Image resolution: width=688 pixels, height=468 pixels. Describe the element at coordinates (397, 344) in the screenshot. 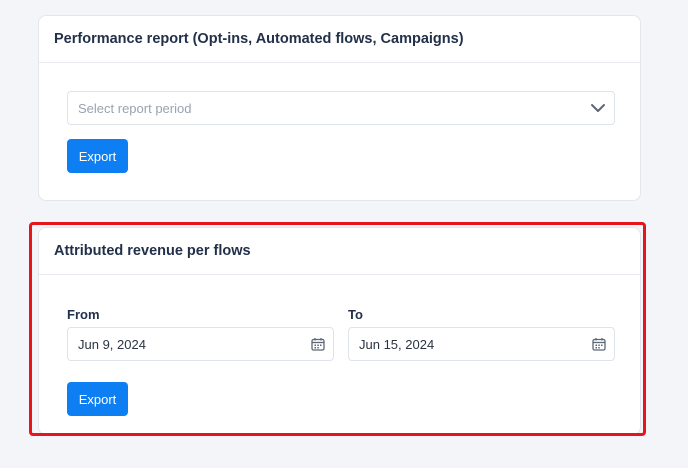

I see `to-date-value: Jun 15, 2024` at that location.